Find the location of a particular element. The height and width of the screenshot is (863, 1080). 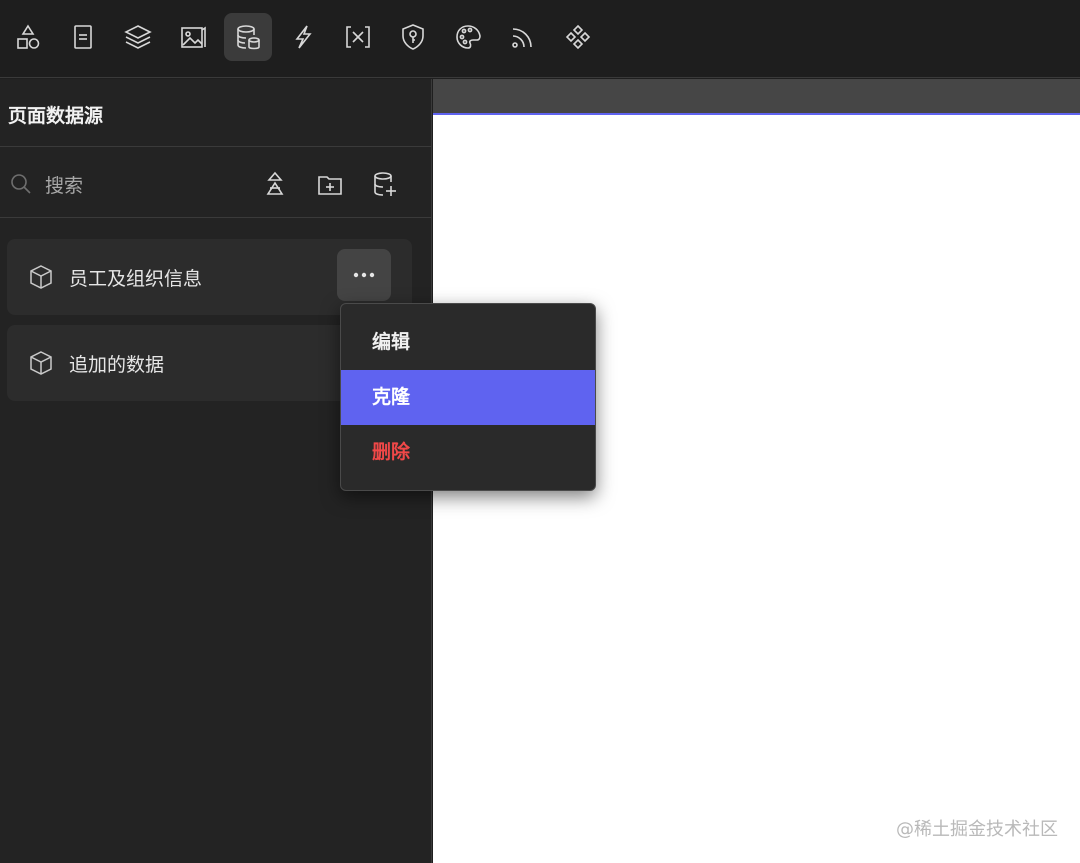

more-icon is located at coordinates (364, 275).